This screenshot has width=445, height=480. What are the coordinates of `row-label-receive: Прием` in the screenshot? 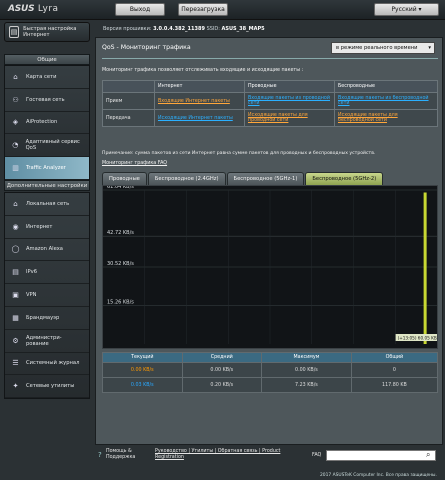 It's located at (128, 101).